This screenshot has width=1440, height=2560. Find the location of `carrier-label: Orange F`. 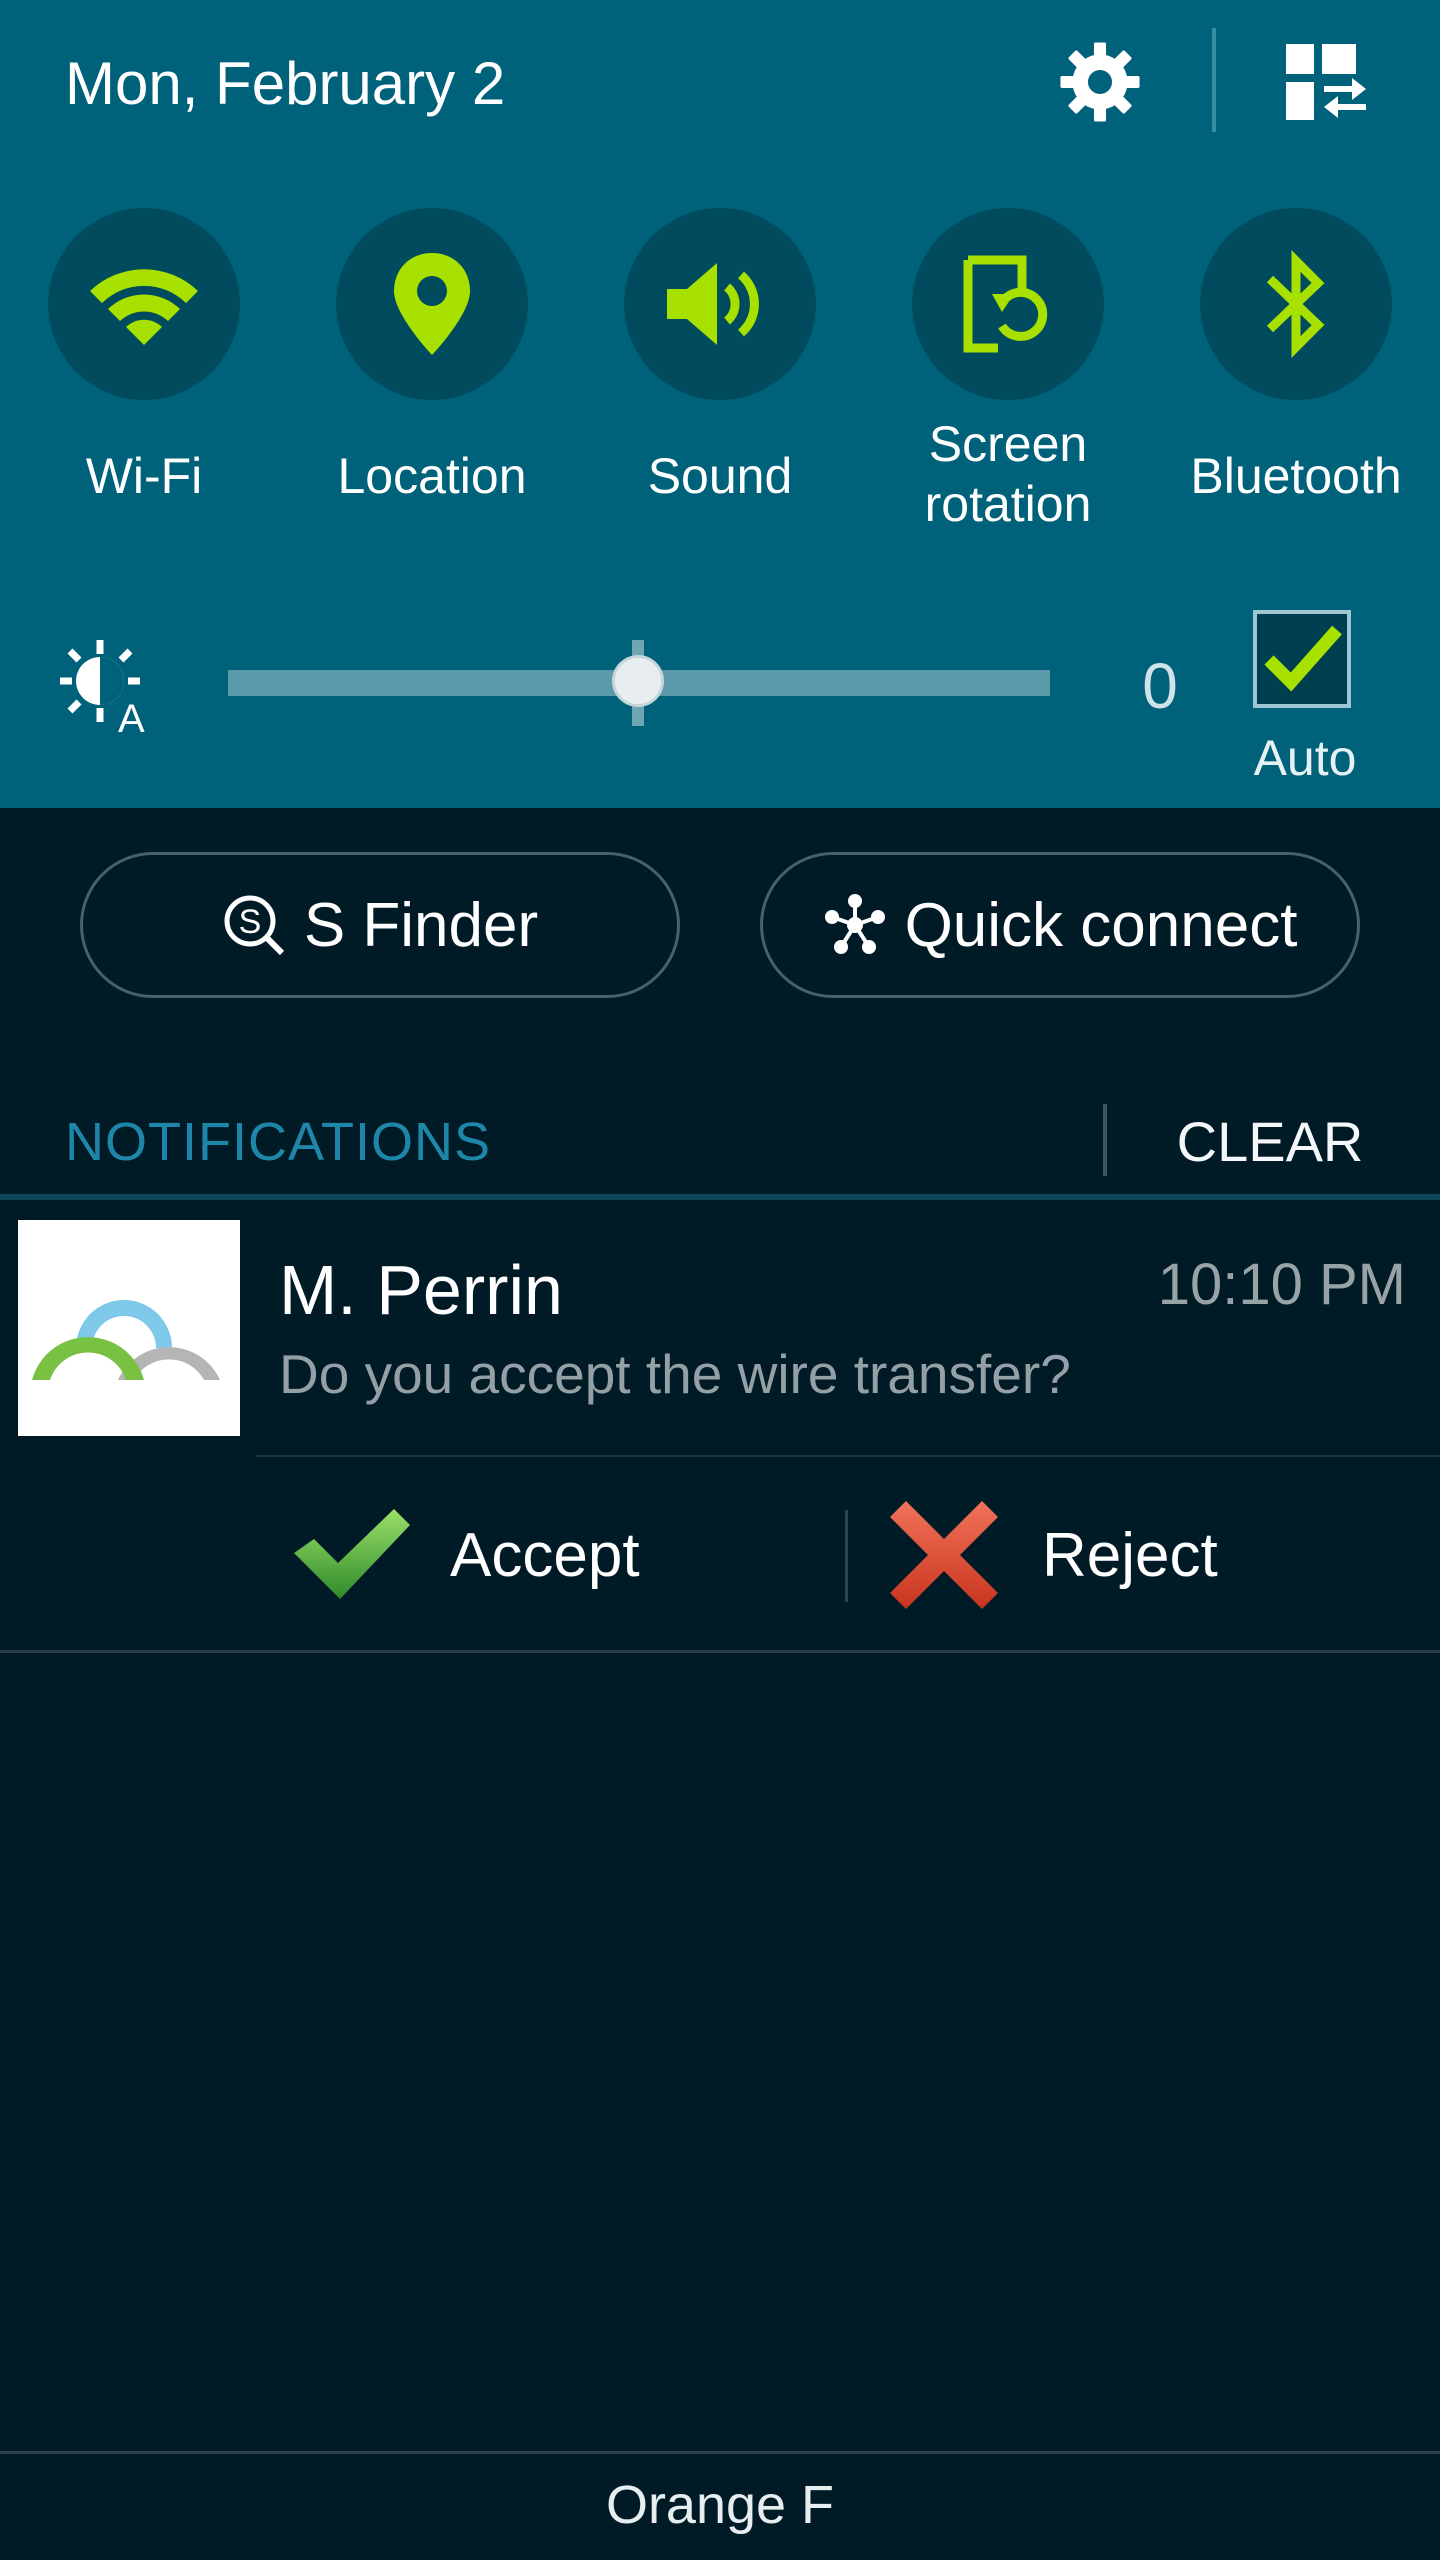

carrier-label: Orange F is located at coordinates (720, 2505).